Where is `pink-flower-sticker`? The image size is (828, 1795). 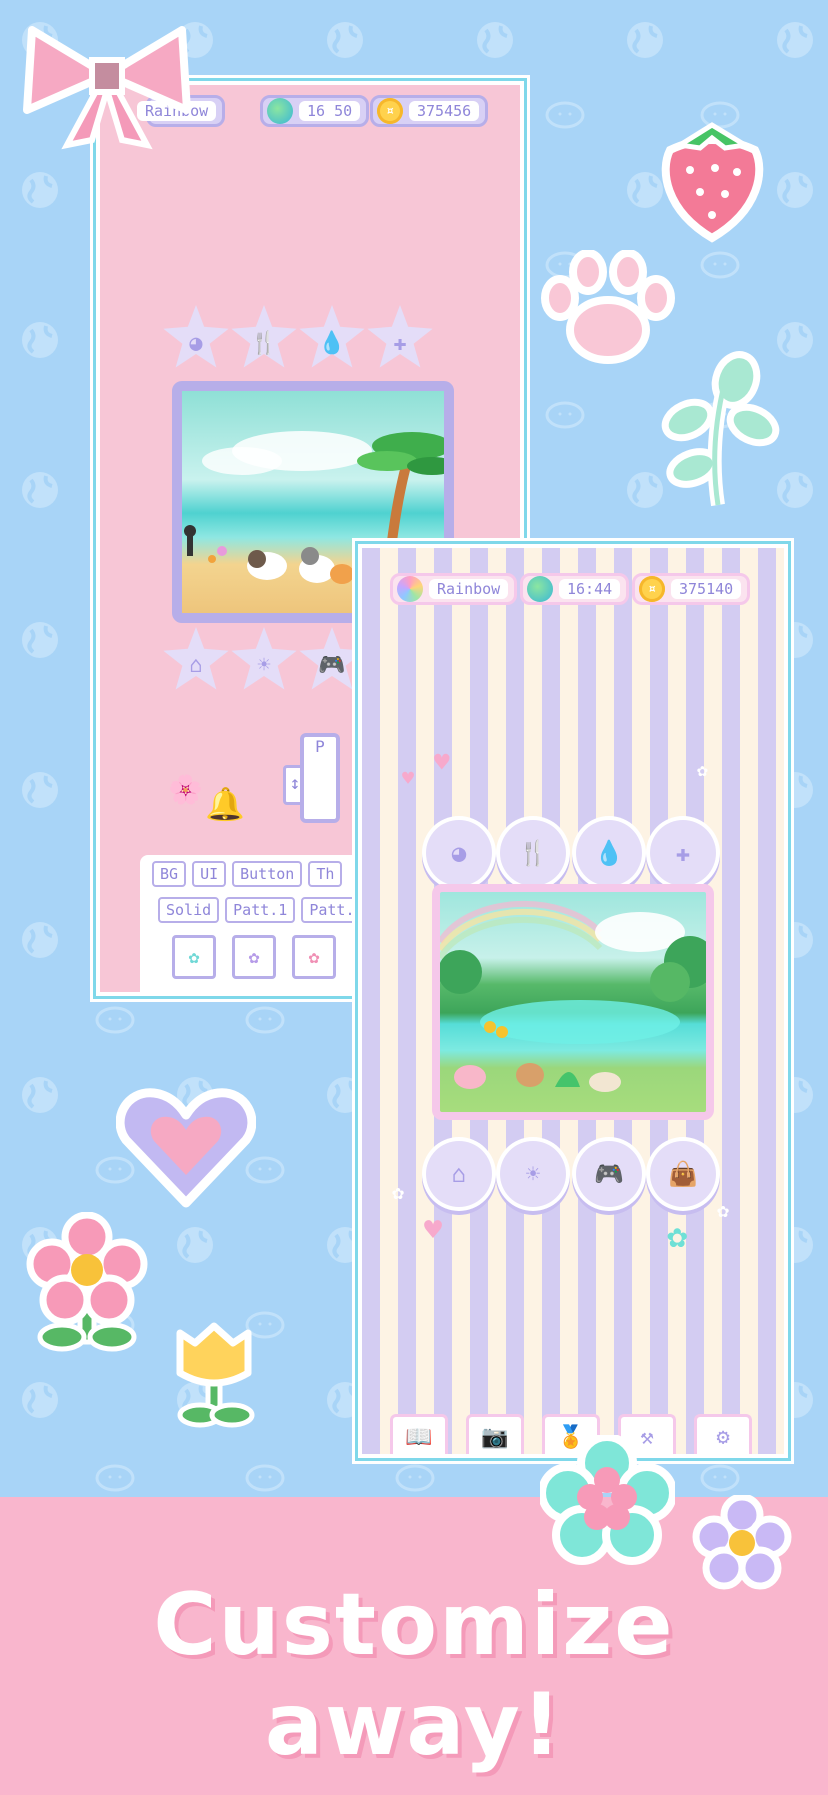
pink-flower-sticker is located at coordinates (87, 1282).